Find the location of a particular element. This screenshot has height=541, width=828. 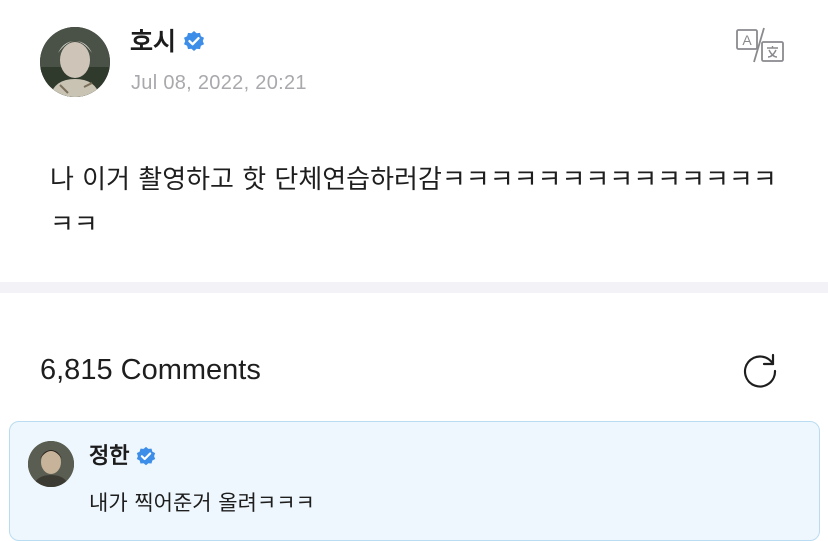

comments-count: 6,815 Comments is located at coordinates (150, 370).